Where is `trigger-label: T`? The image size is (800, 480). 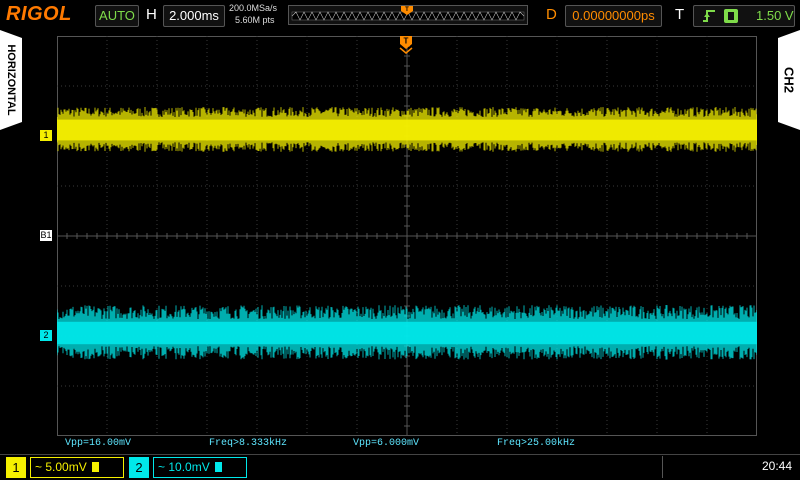
trigger-label: T is located at coordinates (680, 14).